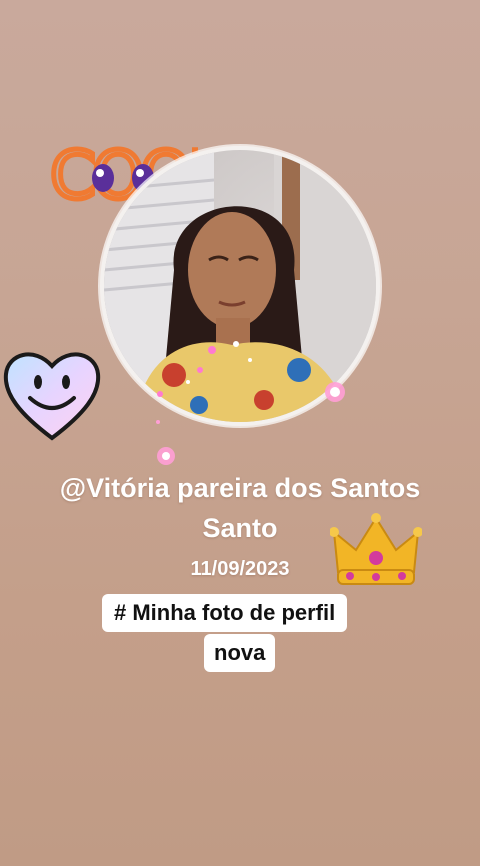 This screenshot has height=866, width=480. What do you see at coordinates (240, 569) in the screenshot?
I see `profile-date: 11/09/2023` at bounding box center [240, 569].